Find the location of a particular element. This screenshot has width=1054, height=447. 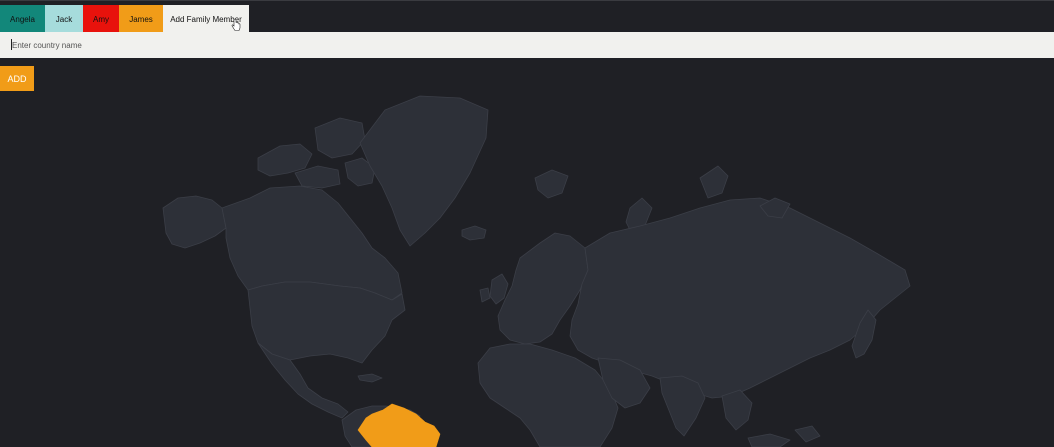

family-tab-bar: Angela Jack Amy James Add Family Member is located at coordinates (527, 16).